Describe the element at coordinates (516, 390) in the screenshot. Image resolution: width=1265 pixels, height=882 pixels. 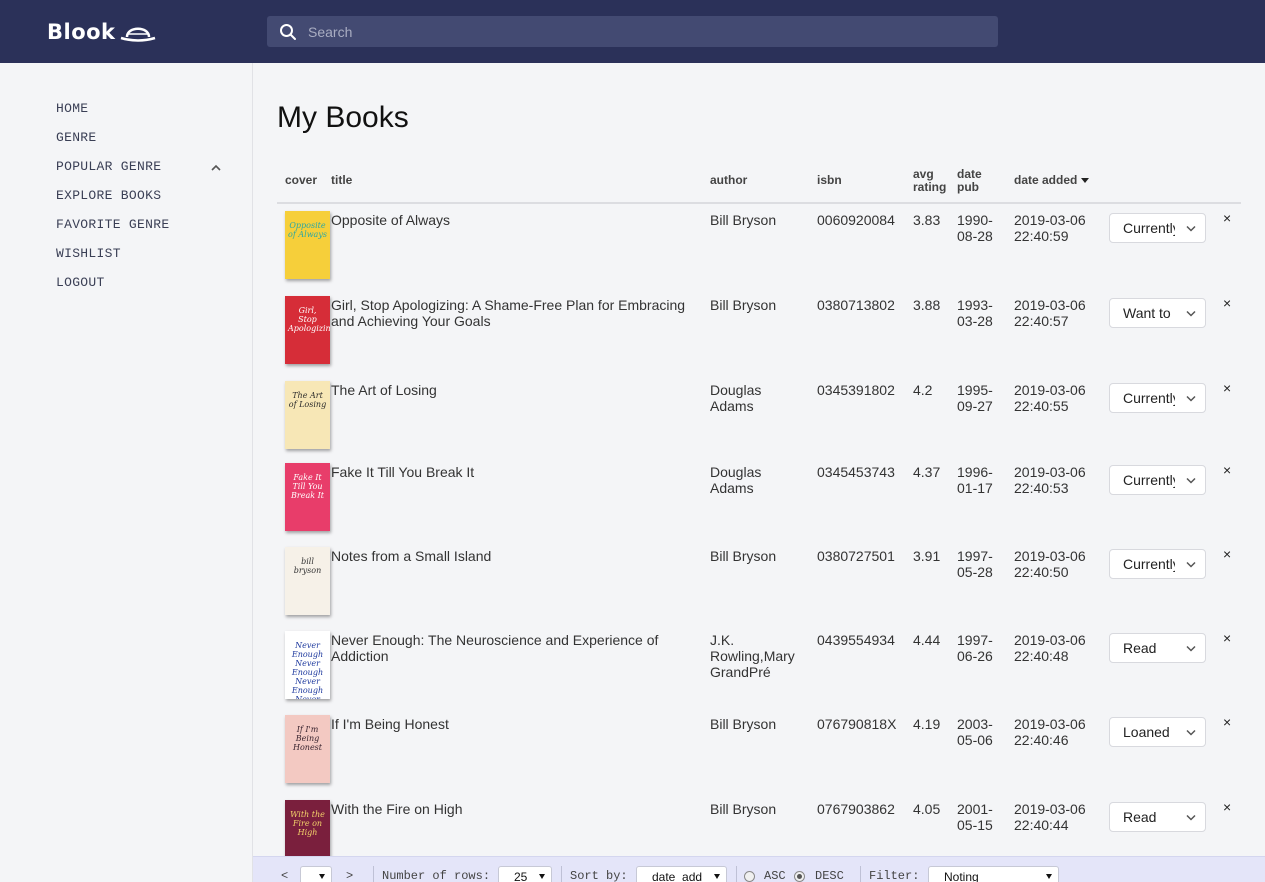
I see `book-title: The Art of Losing` at that location.